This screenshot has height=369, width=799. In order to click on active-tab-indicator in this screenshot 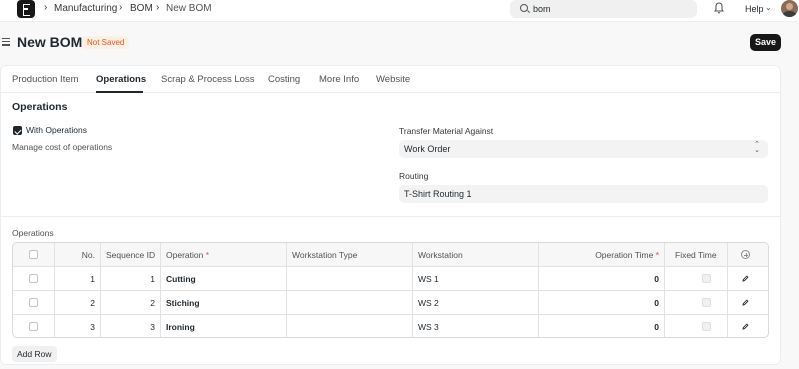, I will do `click(119, 92)`.